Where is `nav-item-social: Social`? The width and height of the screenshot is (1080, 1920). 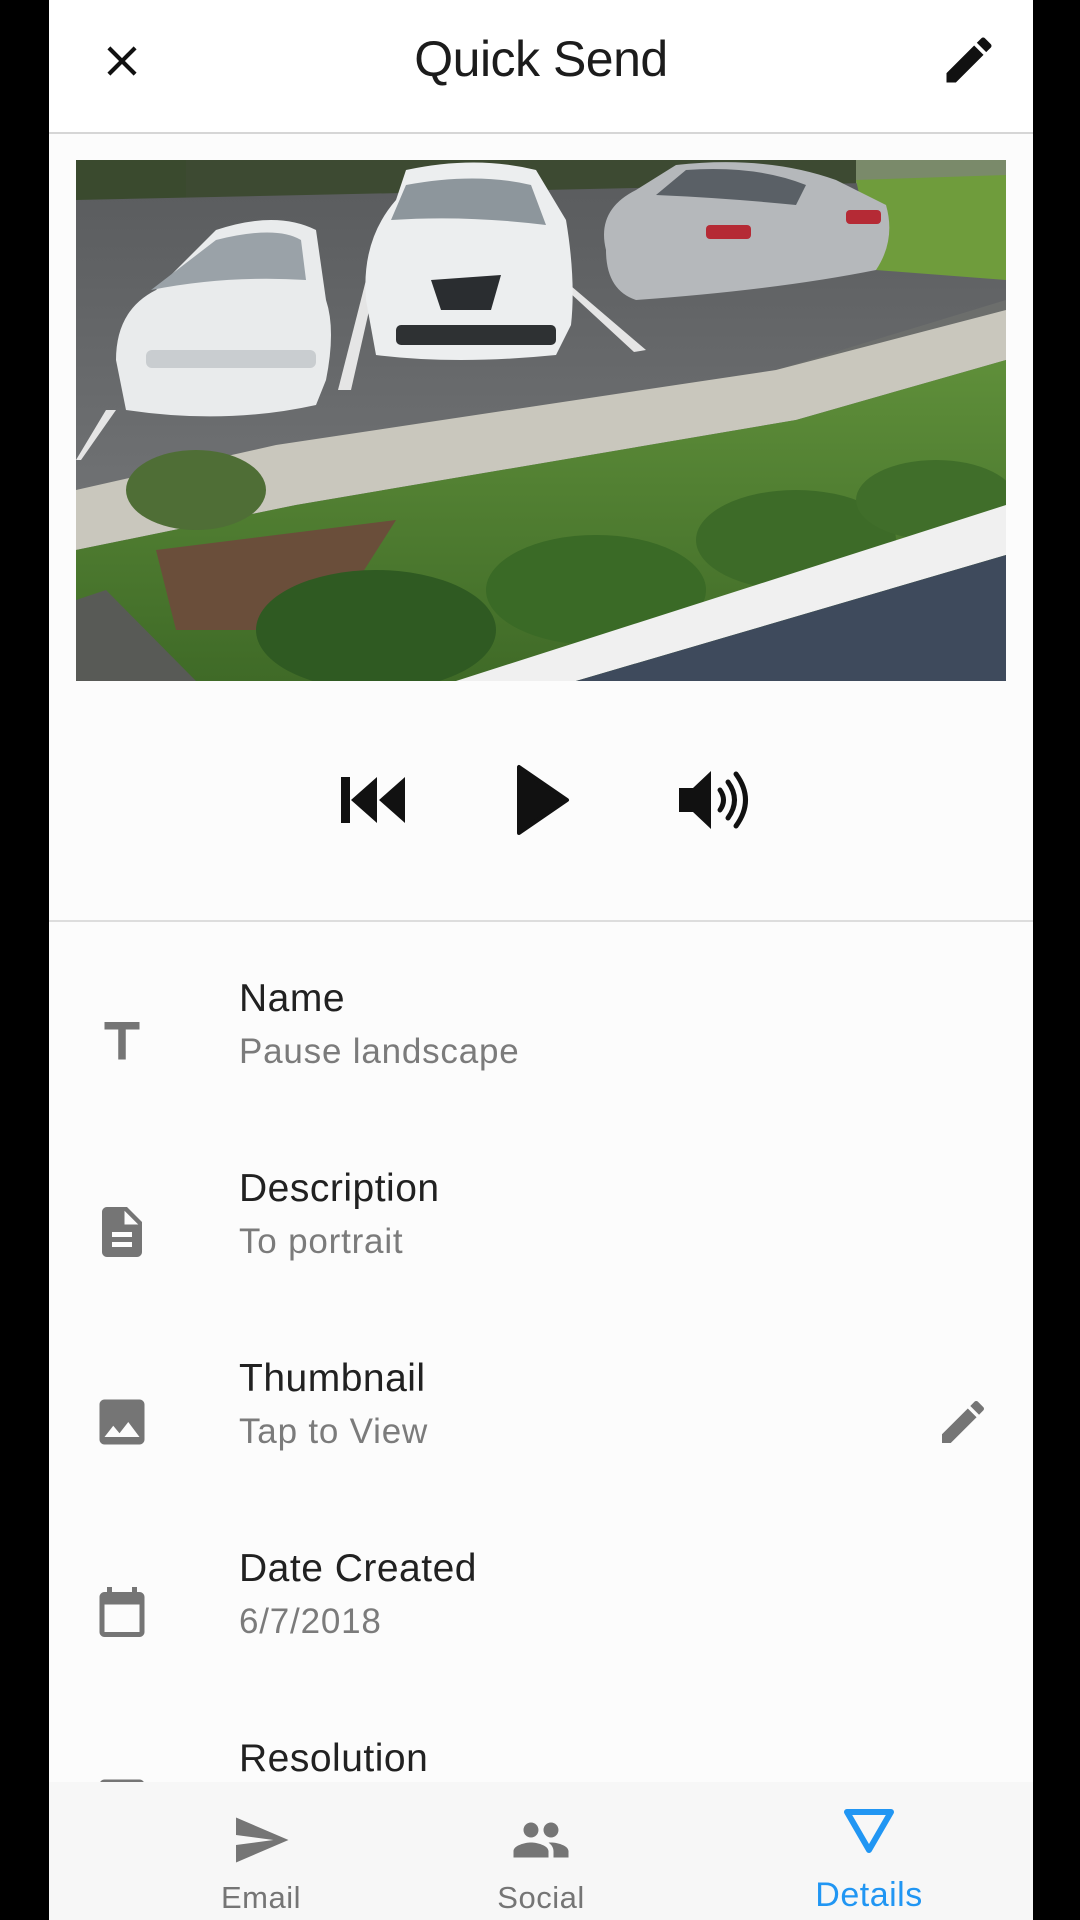 nav-item-social: Social is located at coordinates (541, 1851).